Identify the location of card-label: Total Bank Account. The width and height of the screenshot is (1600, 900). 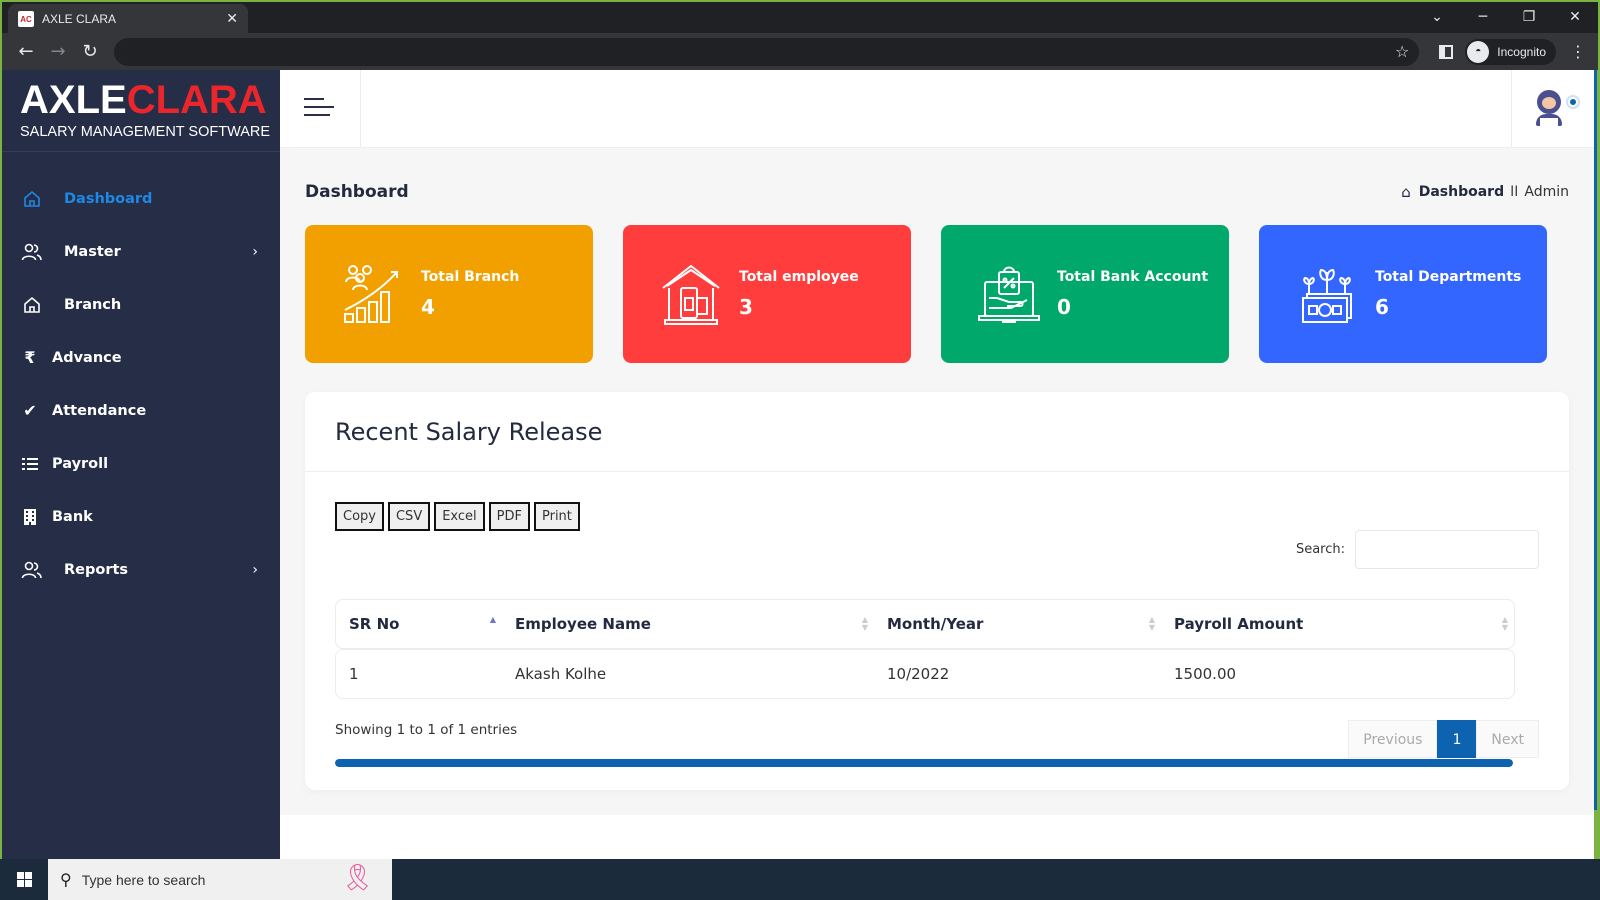
(1133, 277).